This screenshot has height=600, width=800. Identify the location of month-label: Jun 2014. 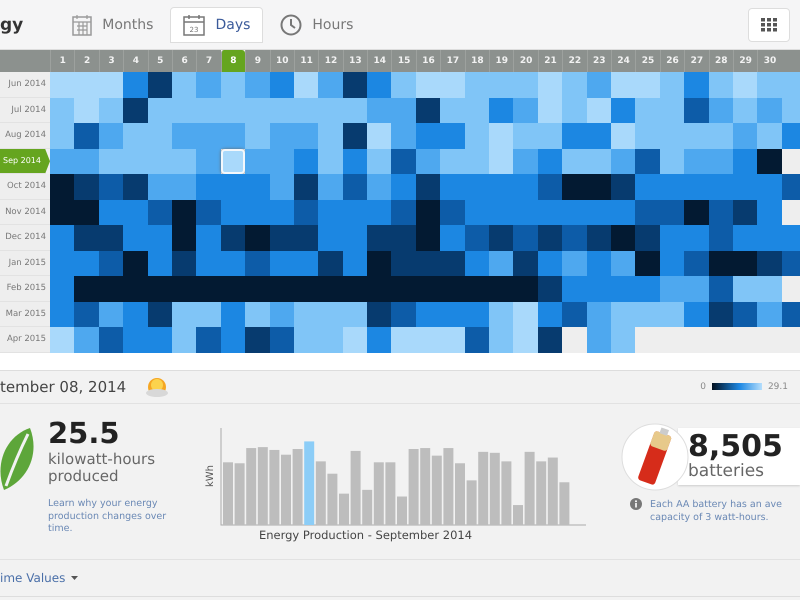
(25, 85).